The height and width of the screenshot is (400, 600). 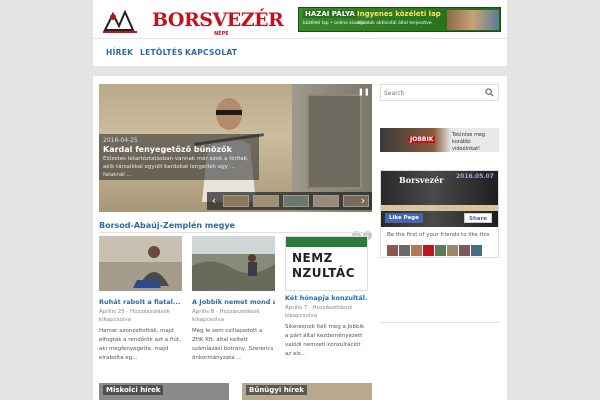 What do you see at coordinates (333, 23) in the screenshot?
I see `banner-sub-left: közéleti lap • online kiadás` at bounding box center [333, 23].